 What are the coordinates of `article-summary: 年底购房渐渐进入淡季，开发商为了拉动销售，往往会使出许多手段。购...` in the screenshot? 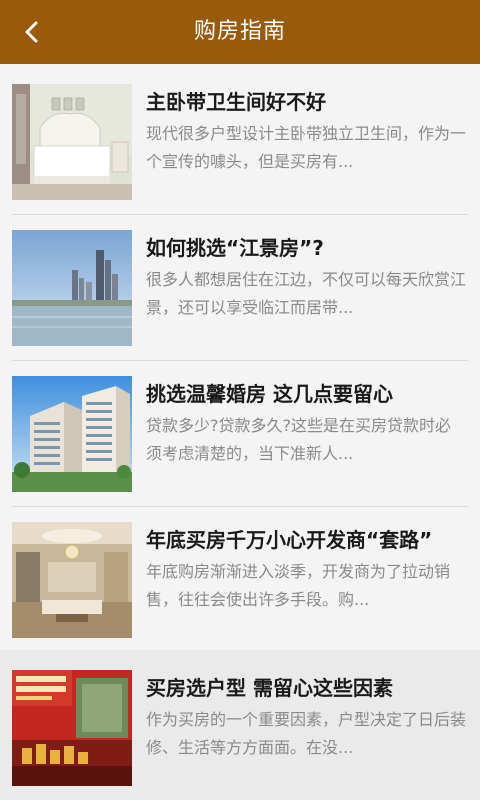 It's located at (298, 585).